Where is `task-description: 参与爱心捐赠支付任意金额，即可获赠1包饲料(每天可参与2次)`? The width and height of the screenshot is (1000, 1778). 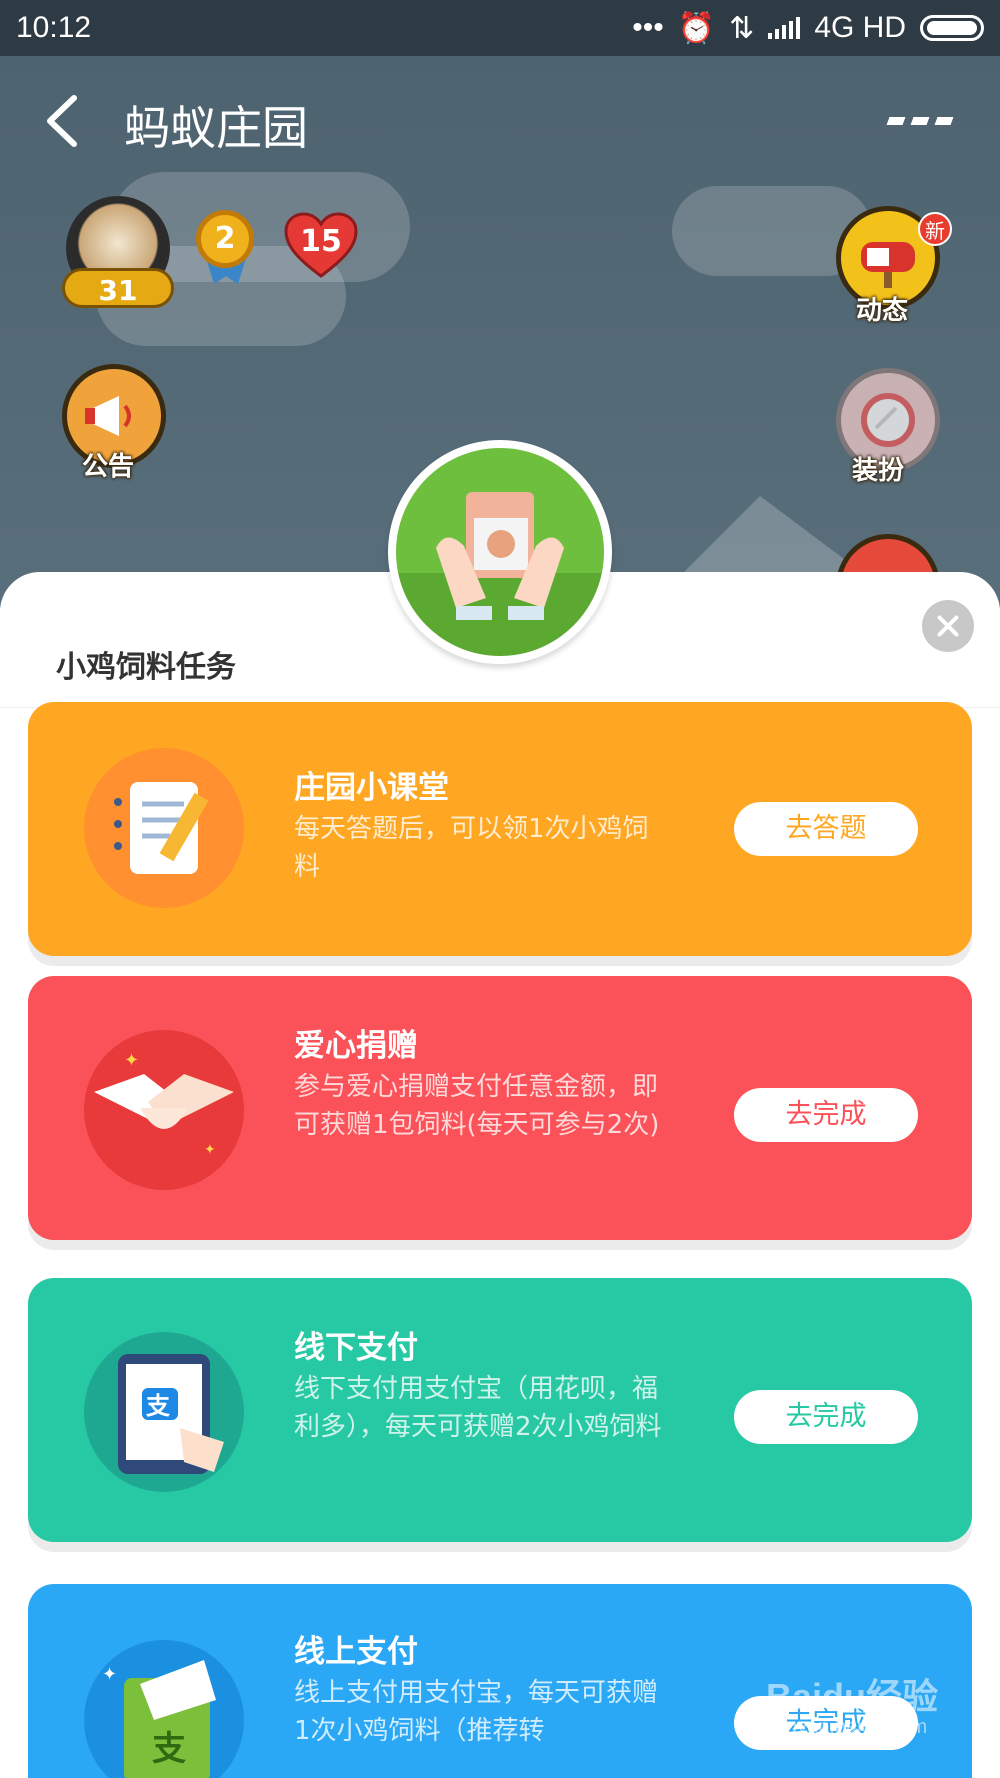
task-description: 参与爱心捐赠支付任意金额，即可获赠1包饲料(每天可参与2次) is located at coordinates (477, 1106).